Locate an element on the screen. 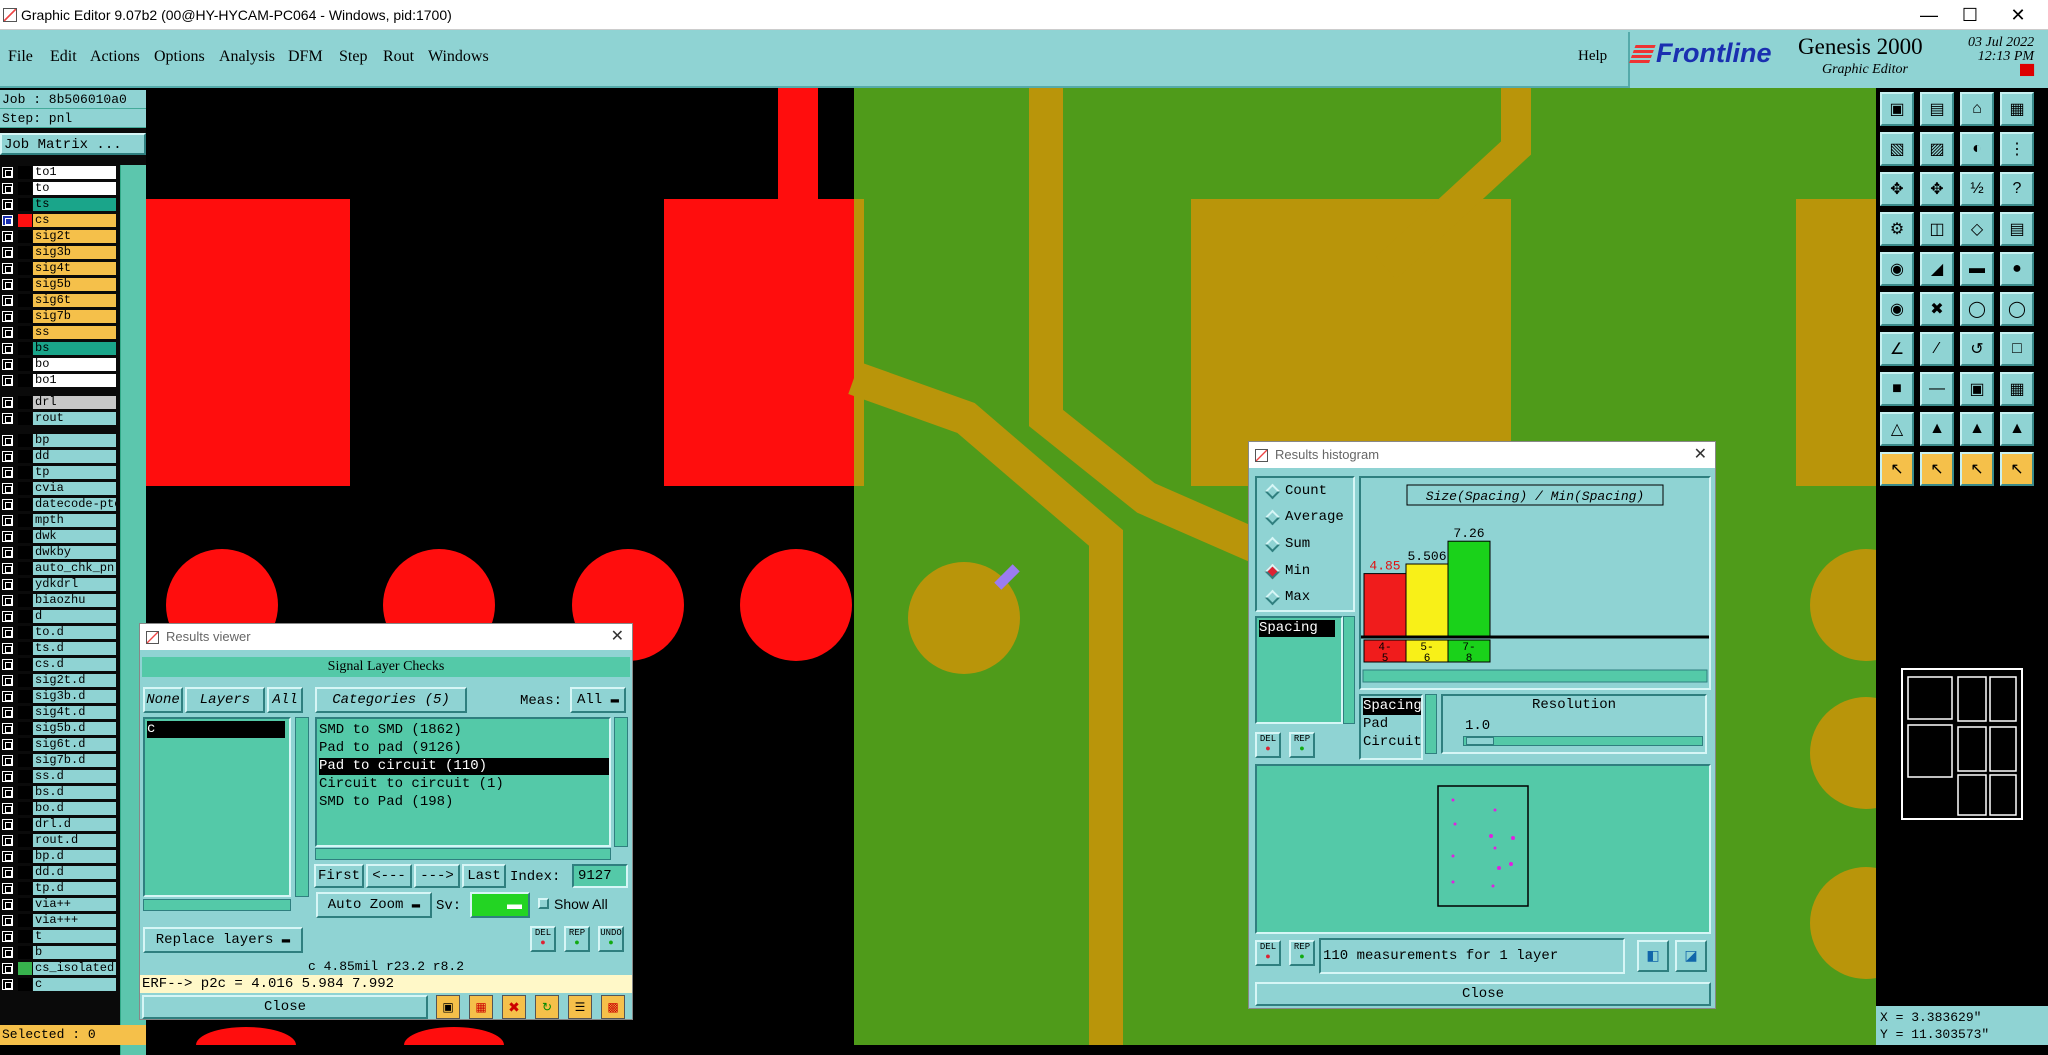  slider-handle is located at coordinates (1480, 741).